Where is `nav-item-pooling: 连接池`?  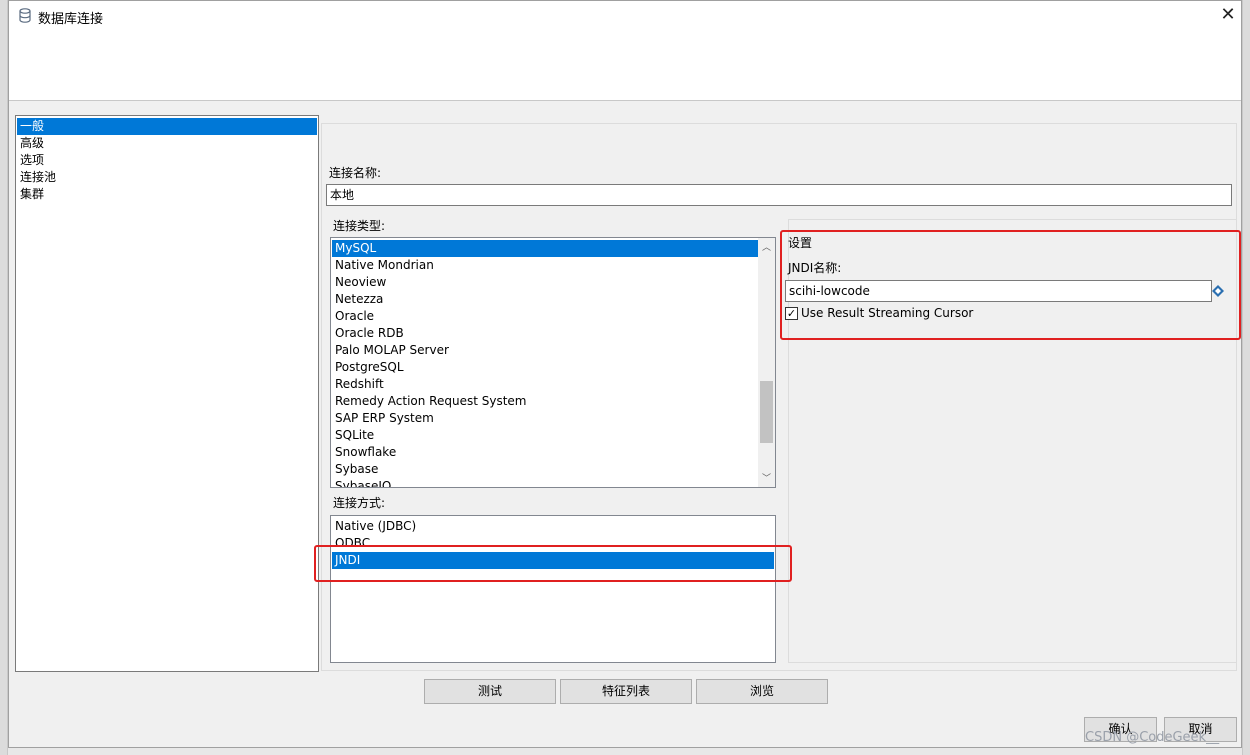 nav-item-pooling: 连接池 is located at coordinates (167, 177).